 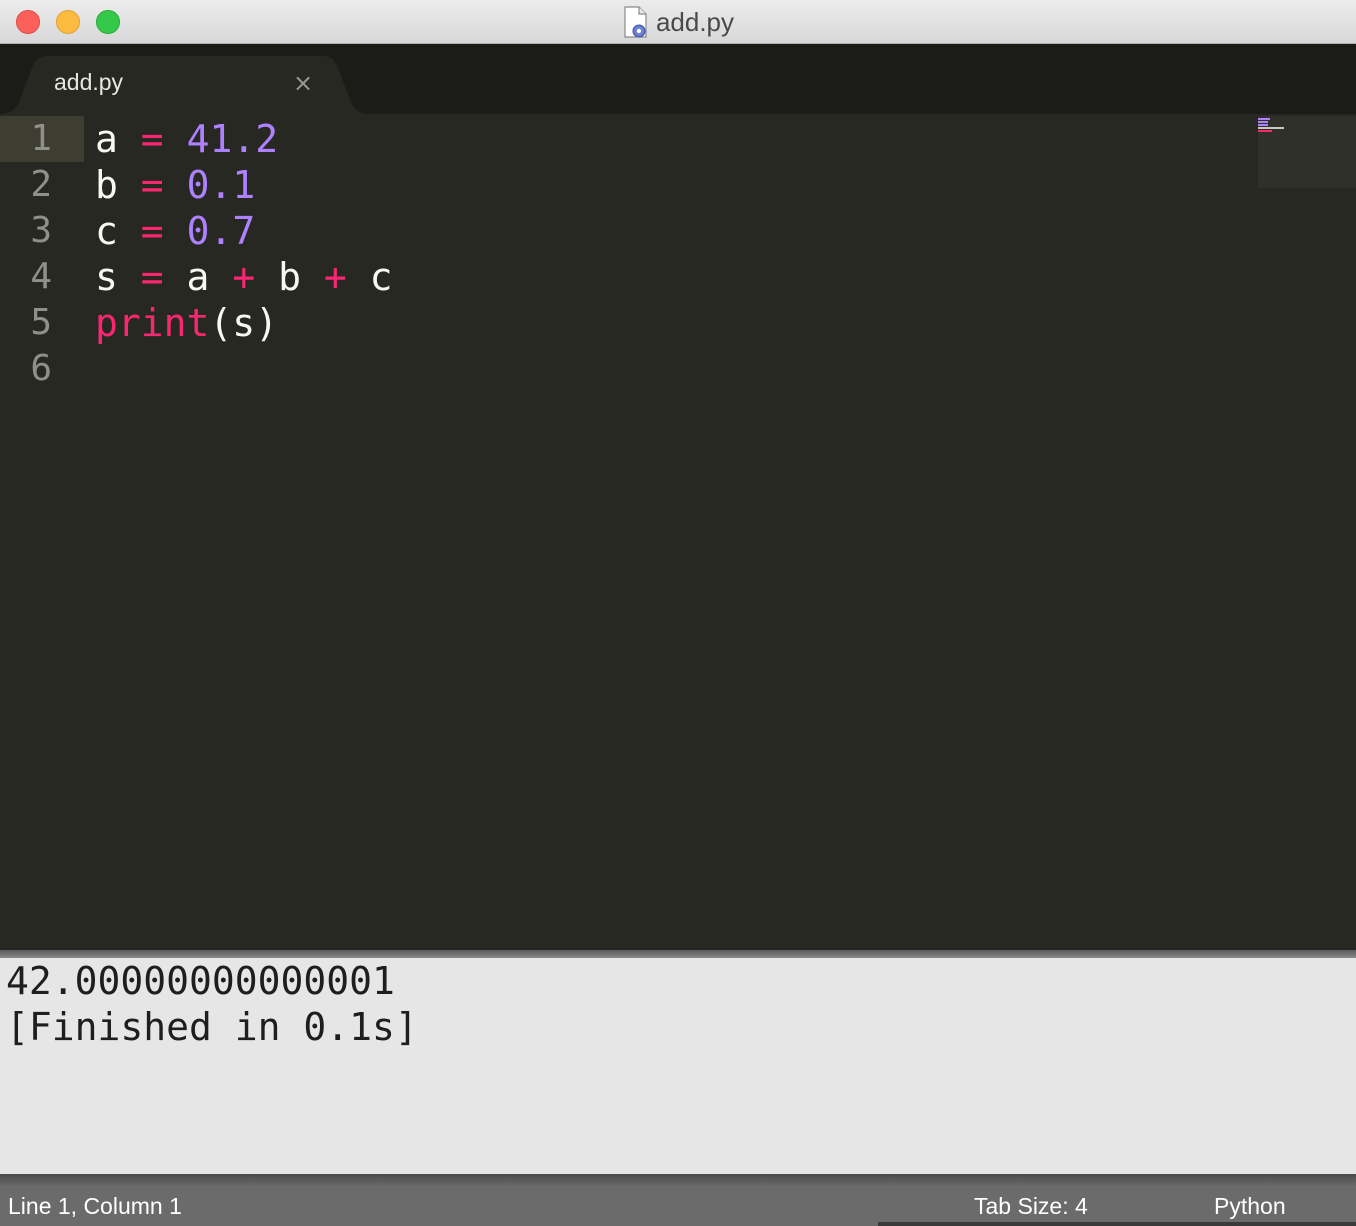 What do you see at coordinates (678, 1206) in the screenshot?
I see `status-bar: Line 1, Column 1 Tab Size: 4 Python` at bounding box center [678, 1206].